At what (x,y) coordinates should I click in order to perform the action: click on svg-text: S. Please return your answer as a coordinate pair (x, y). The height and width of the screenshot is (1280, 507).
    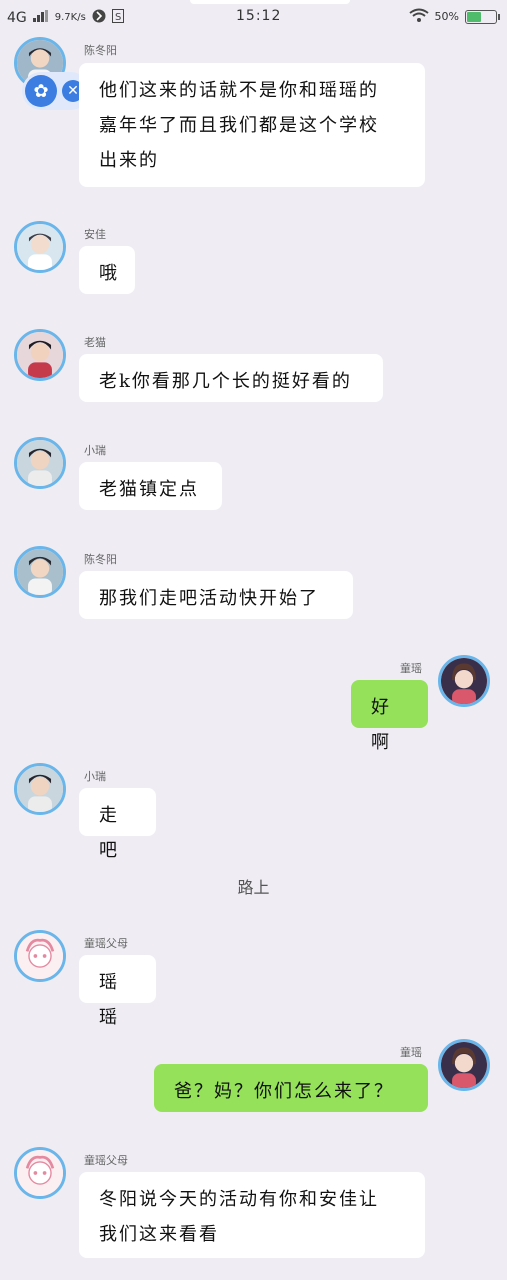
    Looking at the image, I should click on (118, 17).